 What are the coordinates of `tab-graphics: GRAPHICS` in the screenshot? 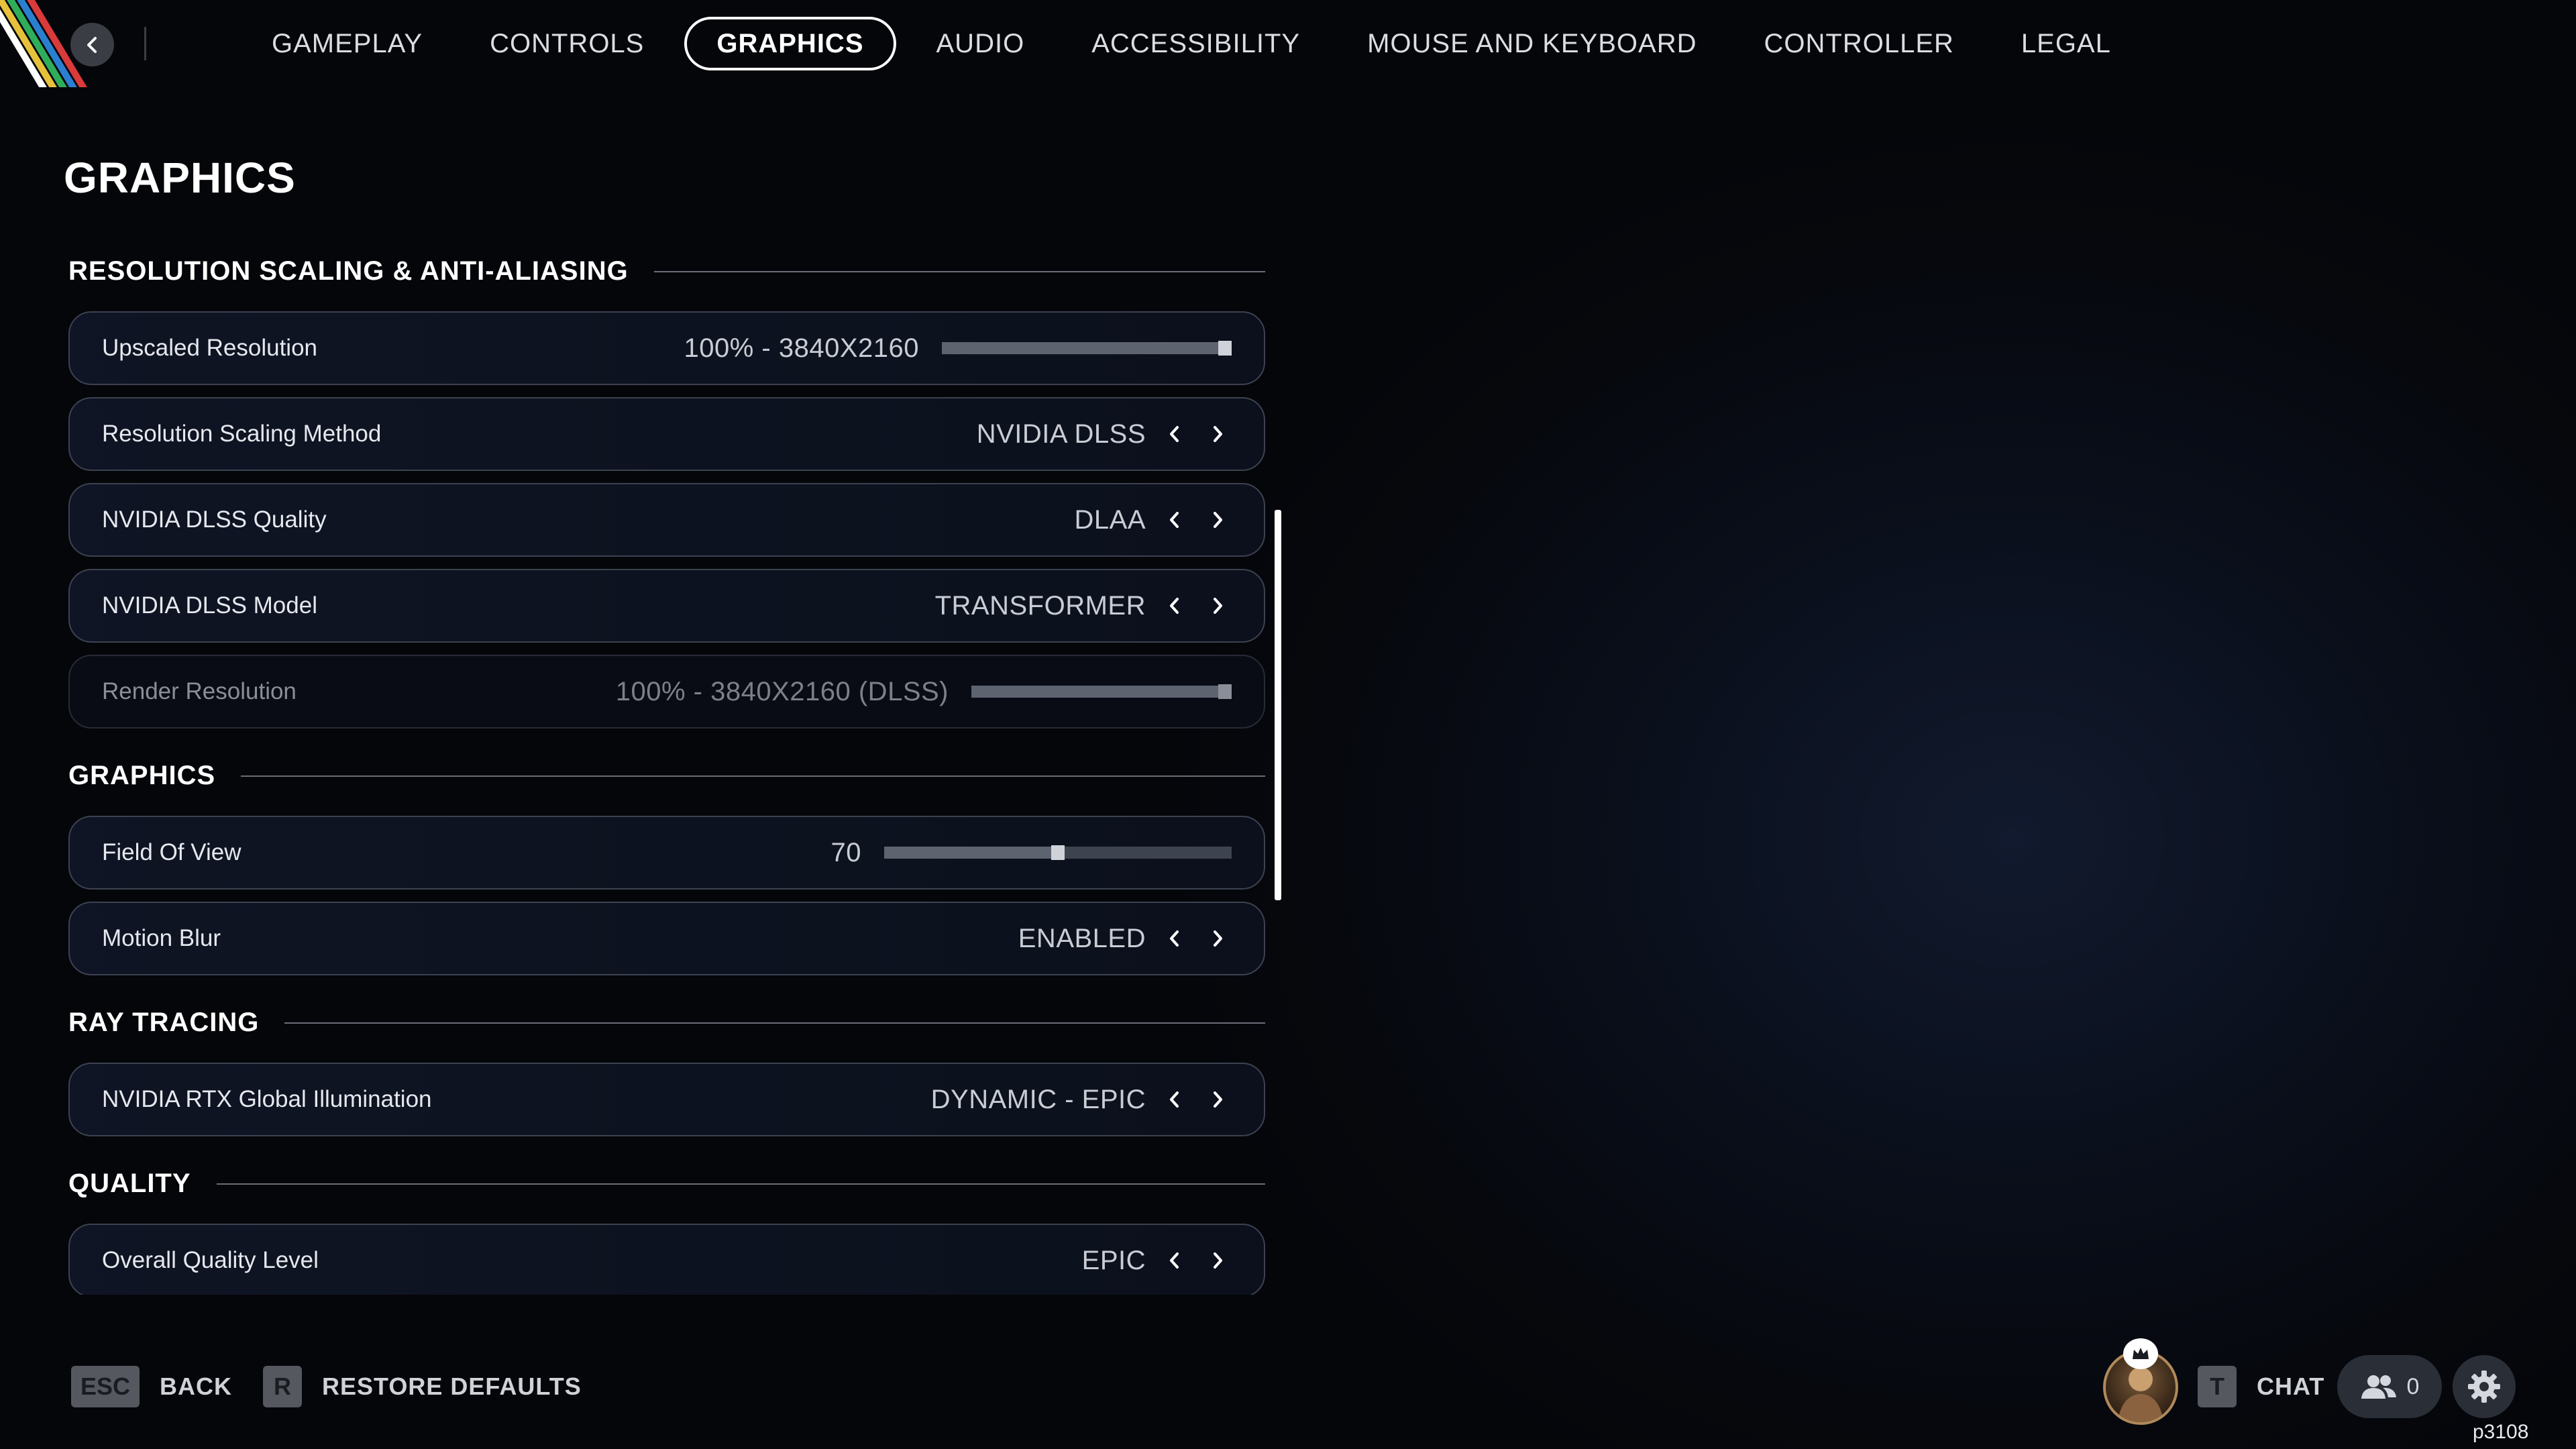 It's located at (790, 43).